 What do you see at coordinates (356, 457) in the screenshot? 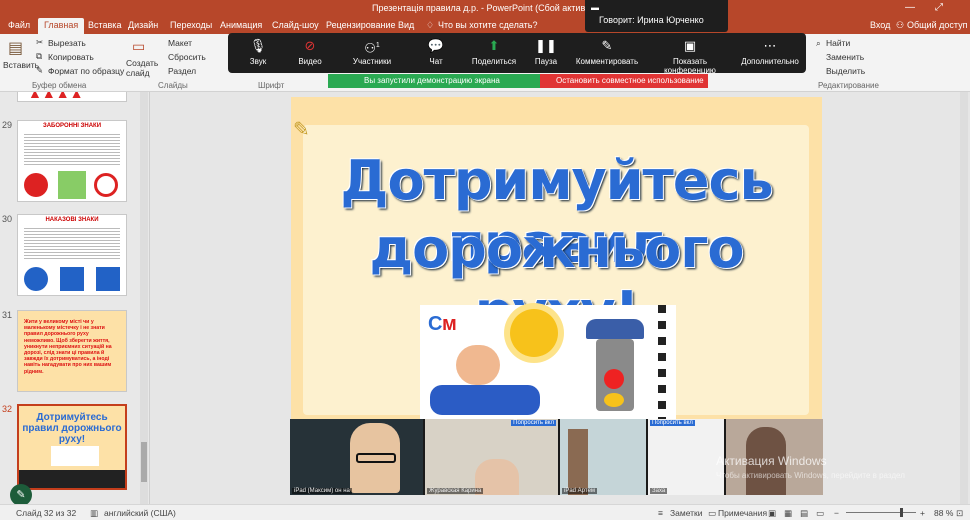
I see `video-tile-1: iPad (Максим) он на` at bounding box center [356, 457].